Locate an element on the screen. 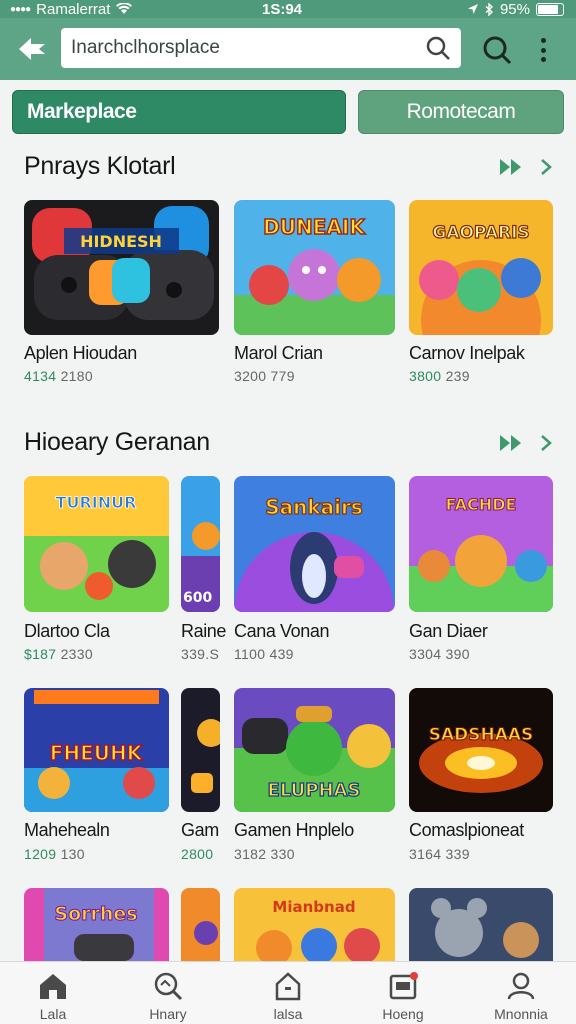 This screenshot has width=576, height=1024. nav-inbox: Hoeng is located at coordinates (403, 993).